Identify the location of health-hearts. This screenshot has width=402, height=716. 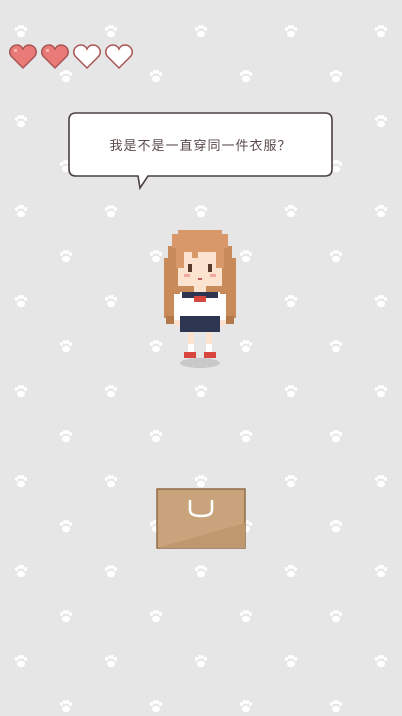
(71, 57).